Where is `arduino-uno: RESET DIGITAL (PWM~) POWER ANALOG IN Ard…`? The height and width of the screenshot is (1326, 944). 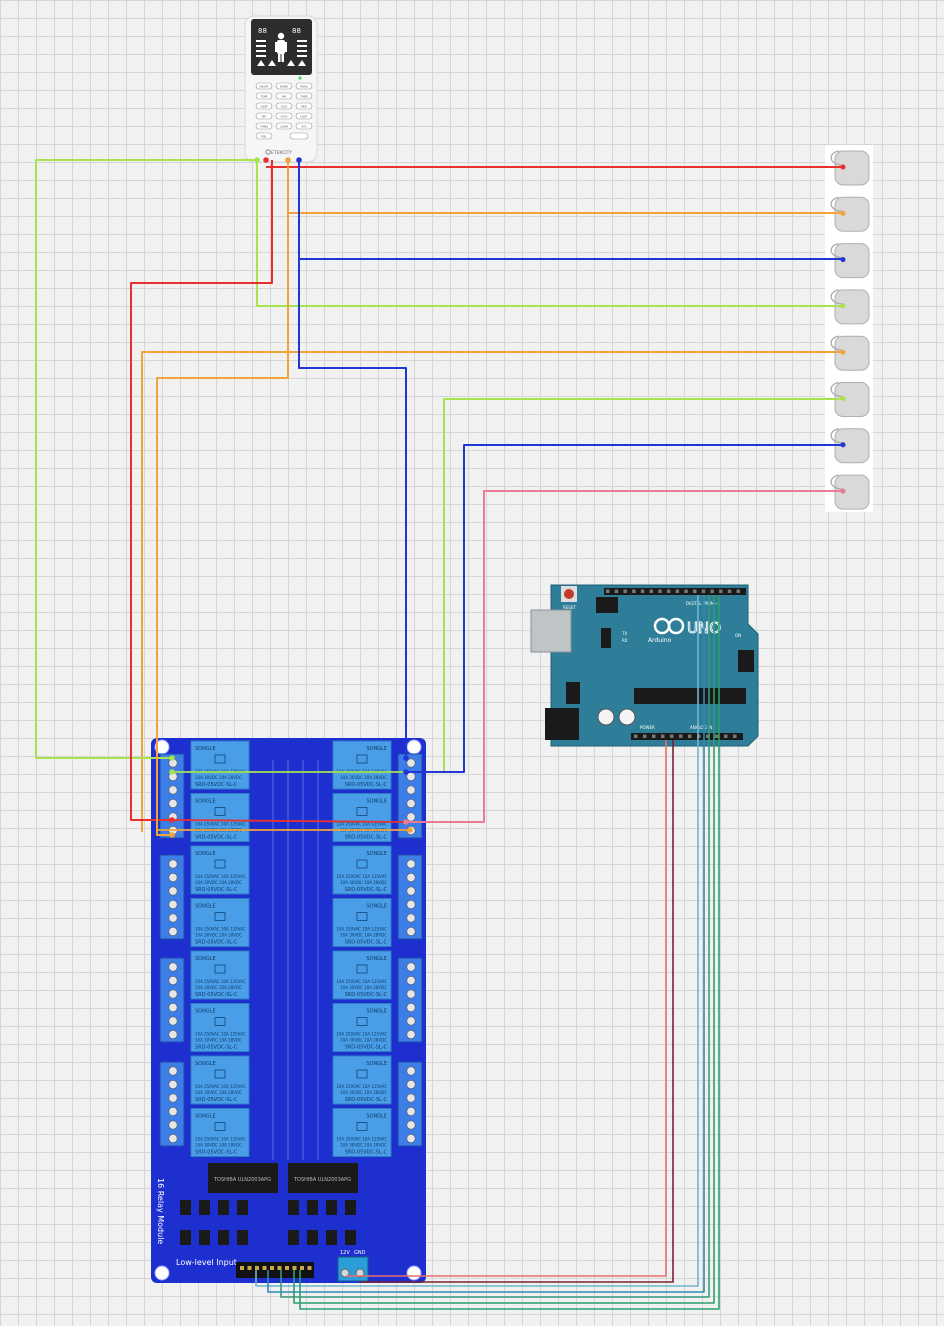 arduino-uno: RESET DIGITAL (PWM~) POWER ANALOG IN Ard… is located at coordinates (644, 665).